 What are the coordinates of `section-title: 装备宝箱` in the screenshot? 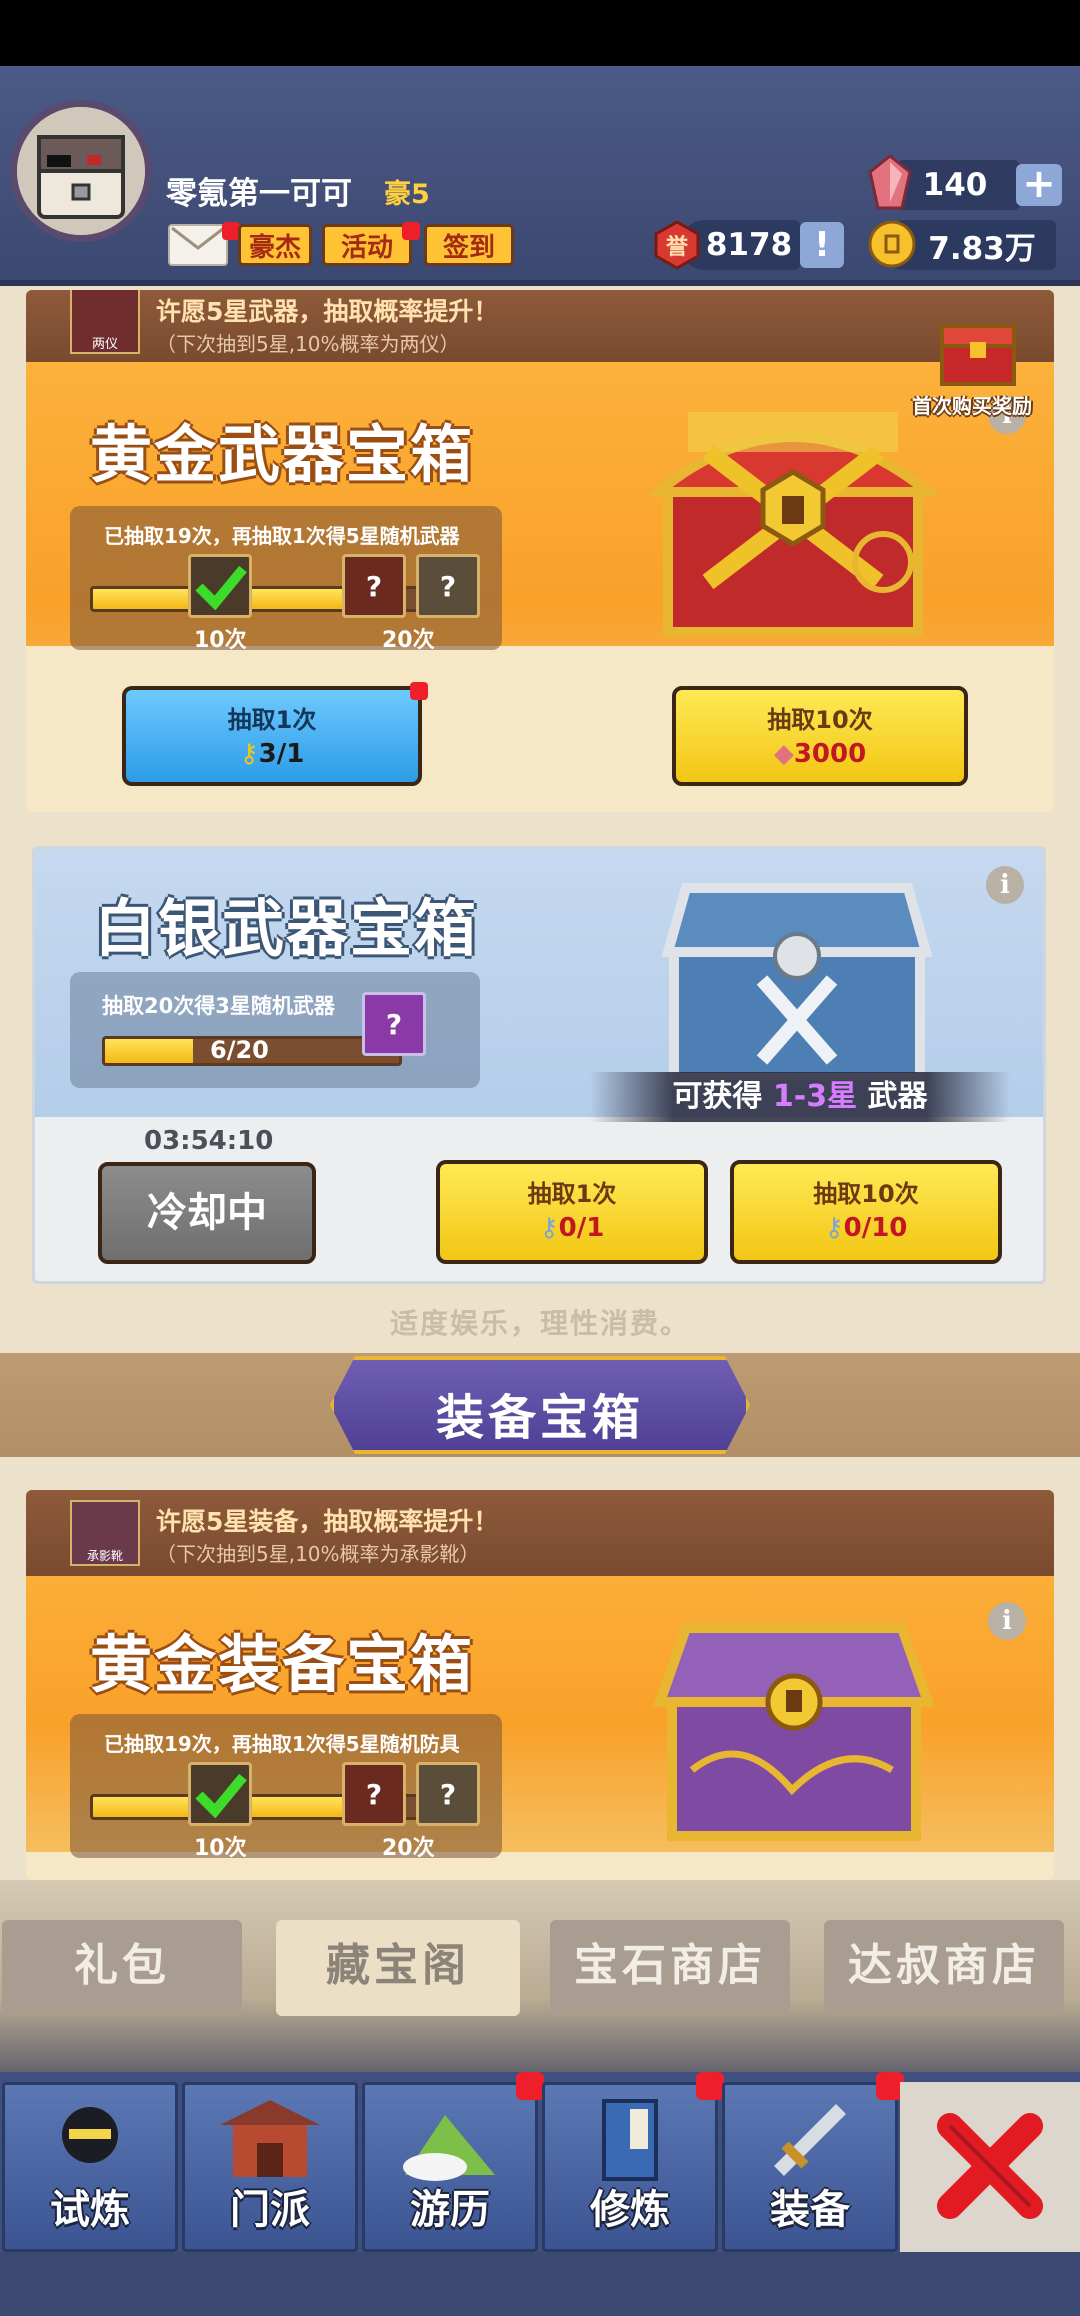 It's located at (539, 1418).